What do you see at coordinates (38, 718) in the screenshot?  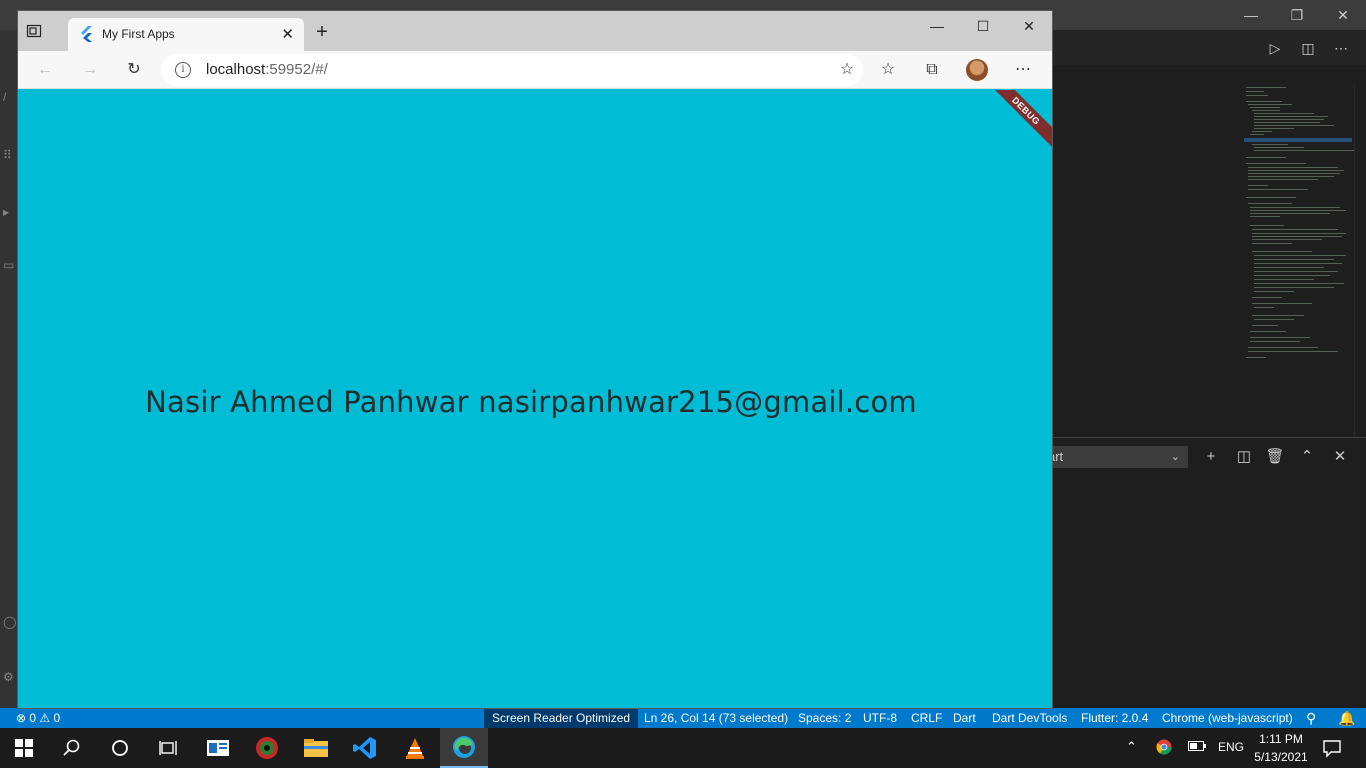 I see `problems-status: ⊗ 0 ⚠ 0` at bounding box center [38, 718].